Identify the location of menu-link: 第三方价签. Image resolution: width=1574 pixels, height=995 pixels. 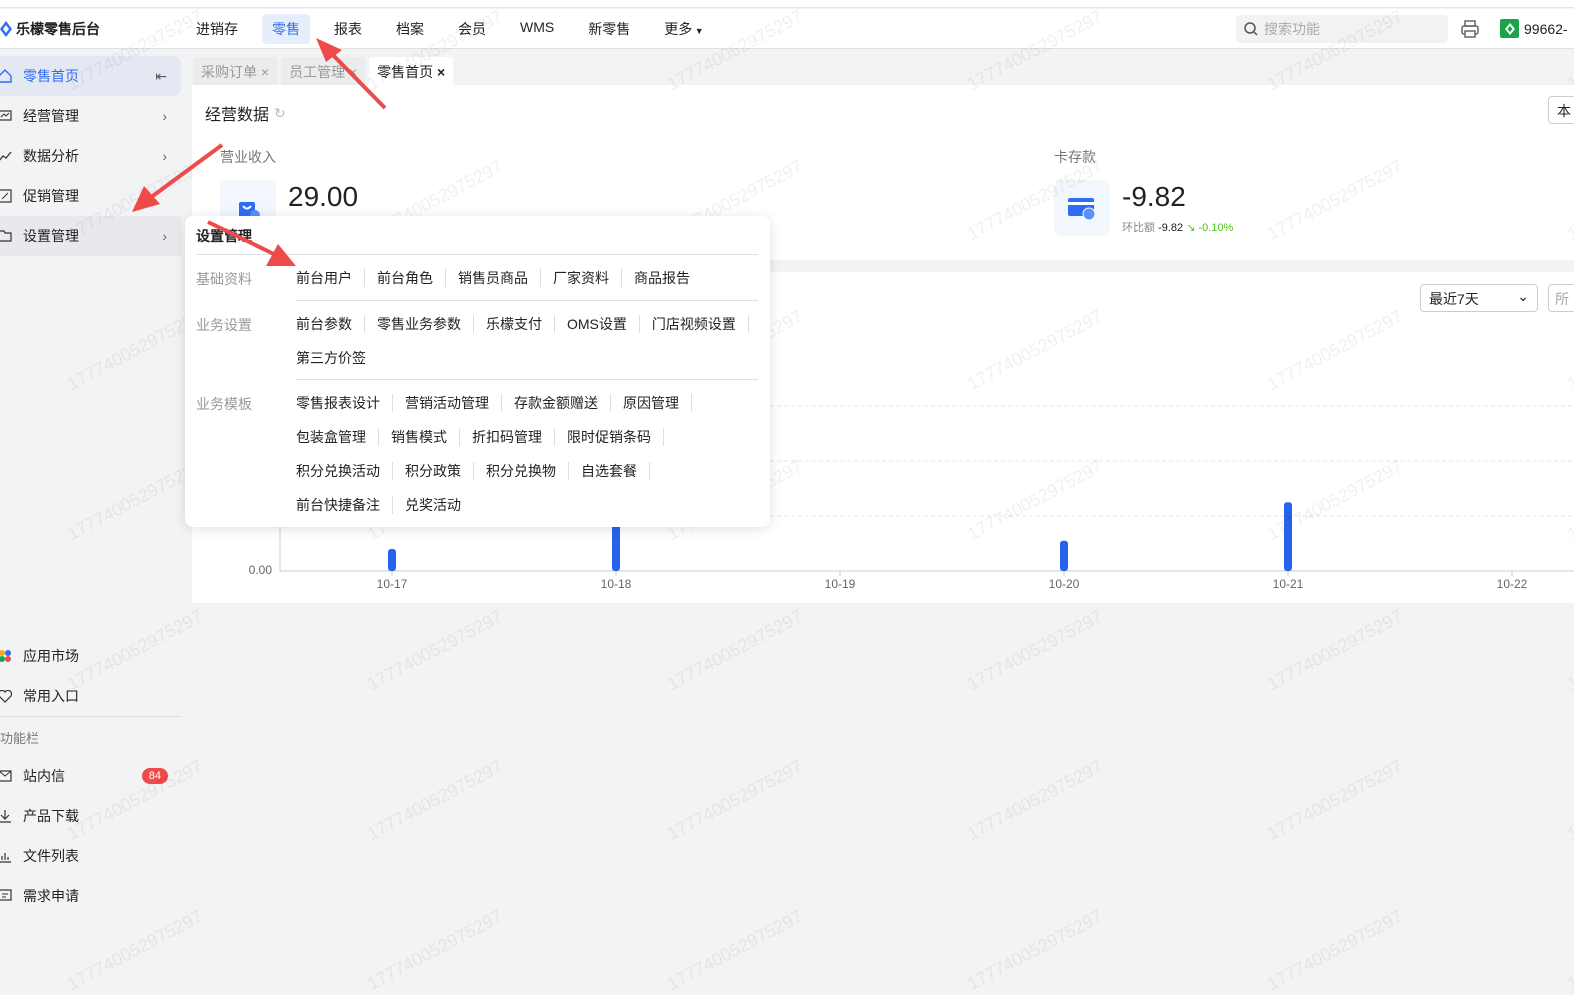
(337, 358).